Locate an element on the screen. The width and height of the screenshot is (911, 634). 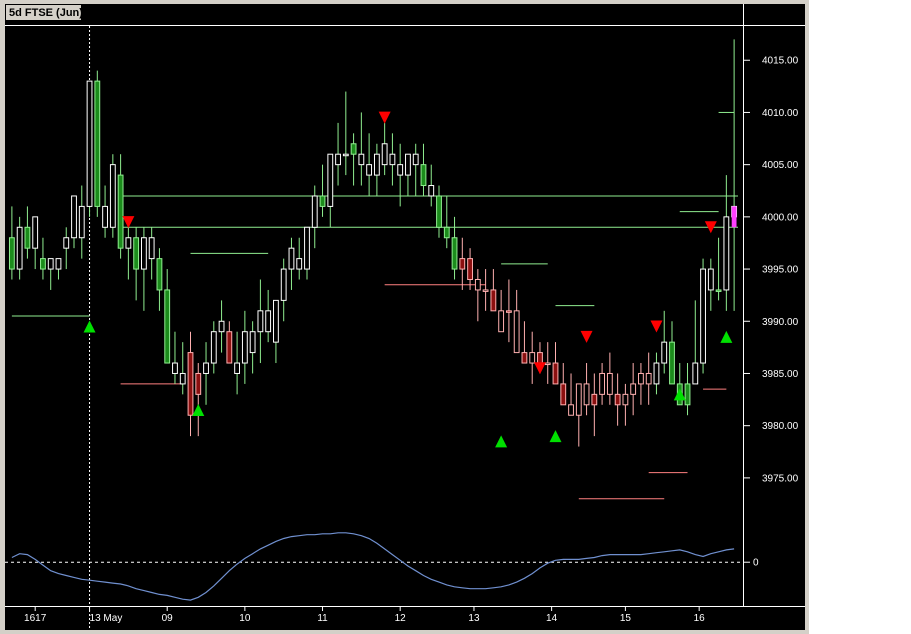
date-tick-label: 1617 is located at coordinates (35, 618).